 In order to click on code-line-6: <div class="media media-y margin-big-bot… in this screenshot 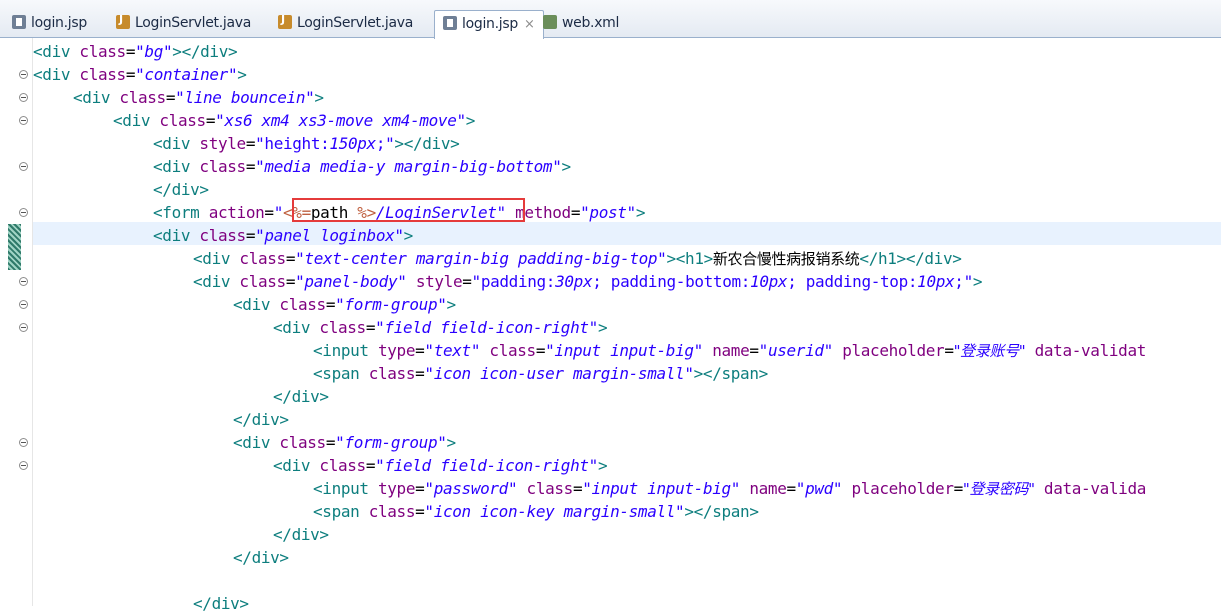, I will do `click(362, 166)`.